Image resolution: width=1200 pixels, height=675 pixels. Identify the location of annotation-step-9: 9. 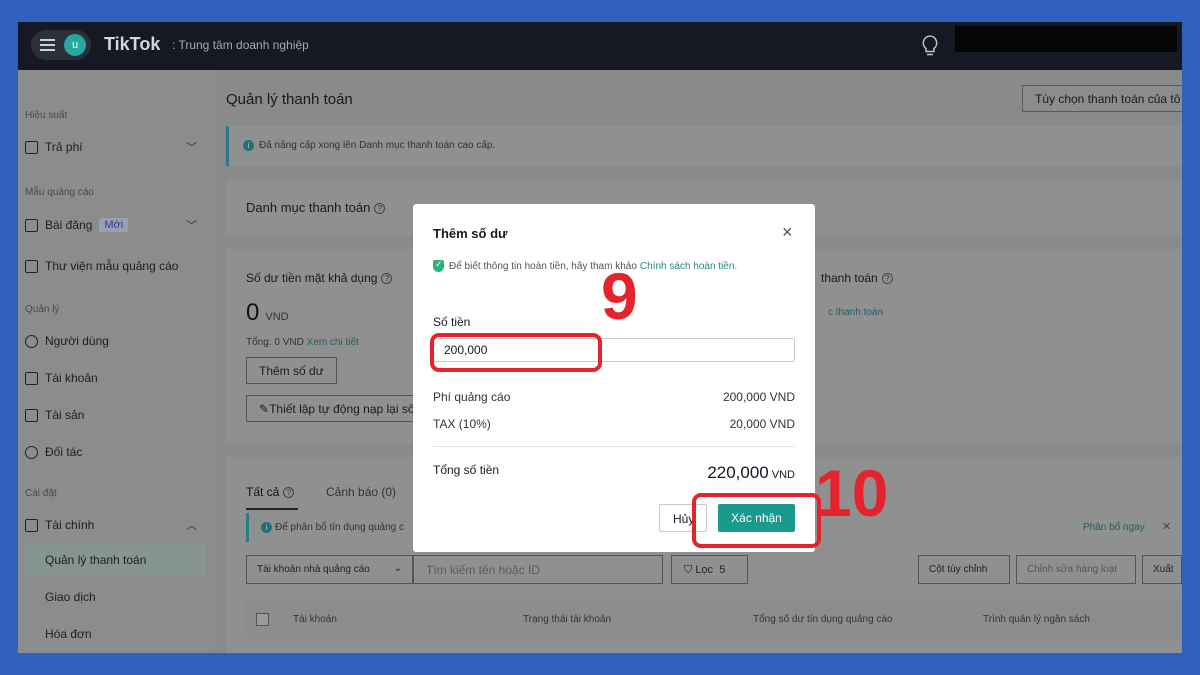
(619, 296).